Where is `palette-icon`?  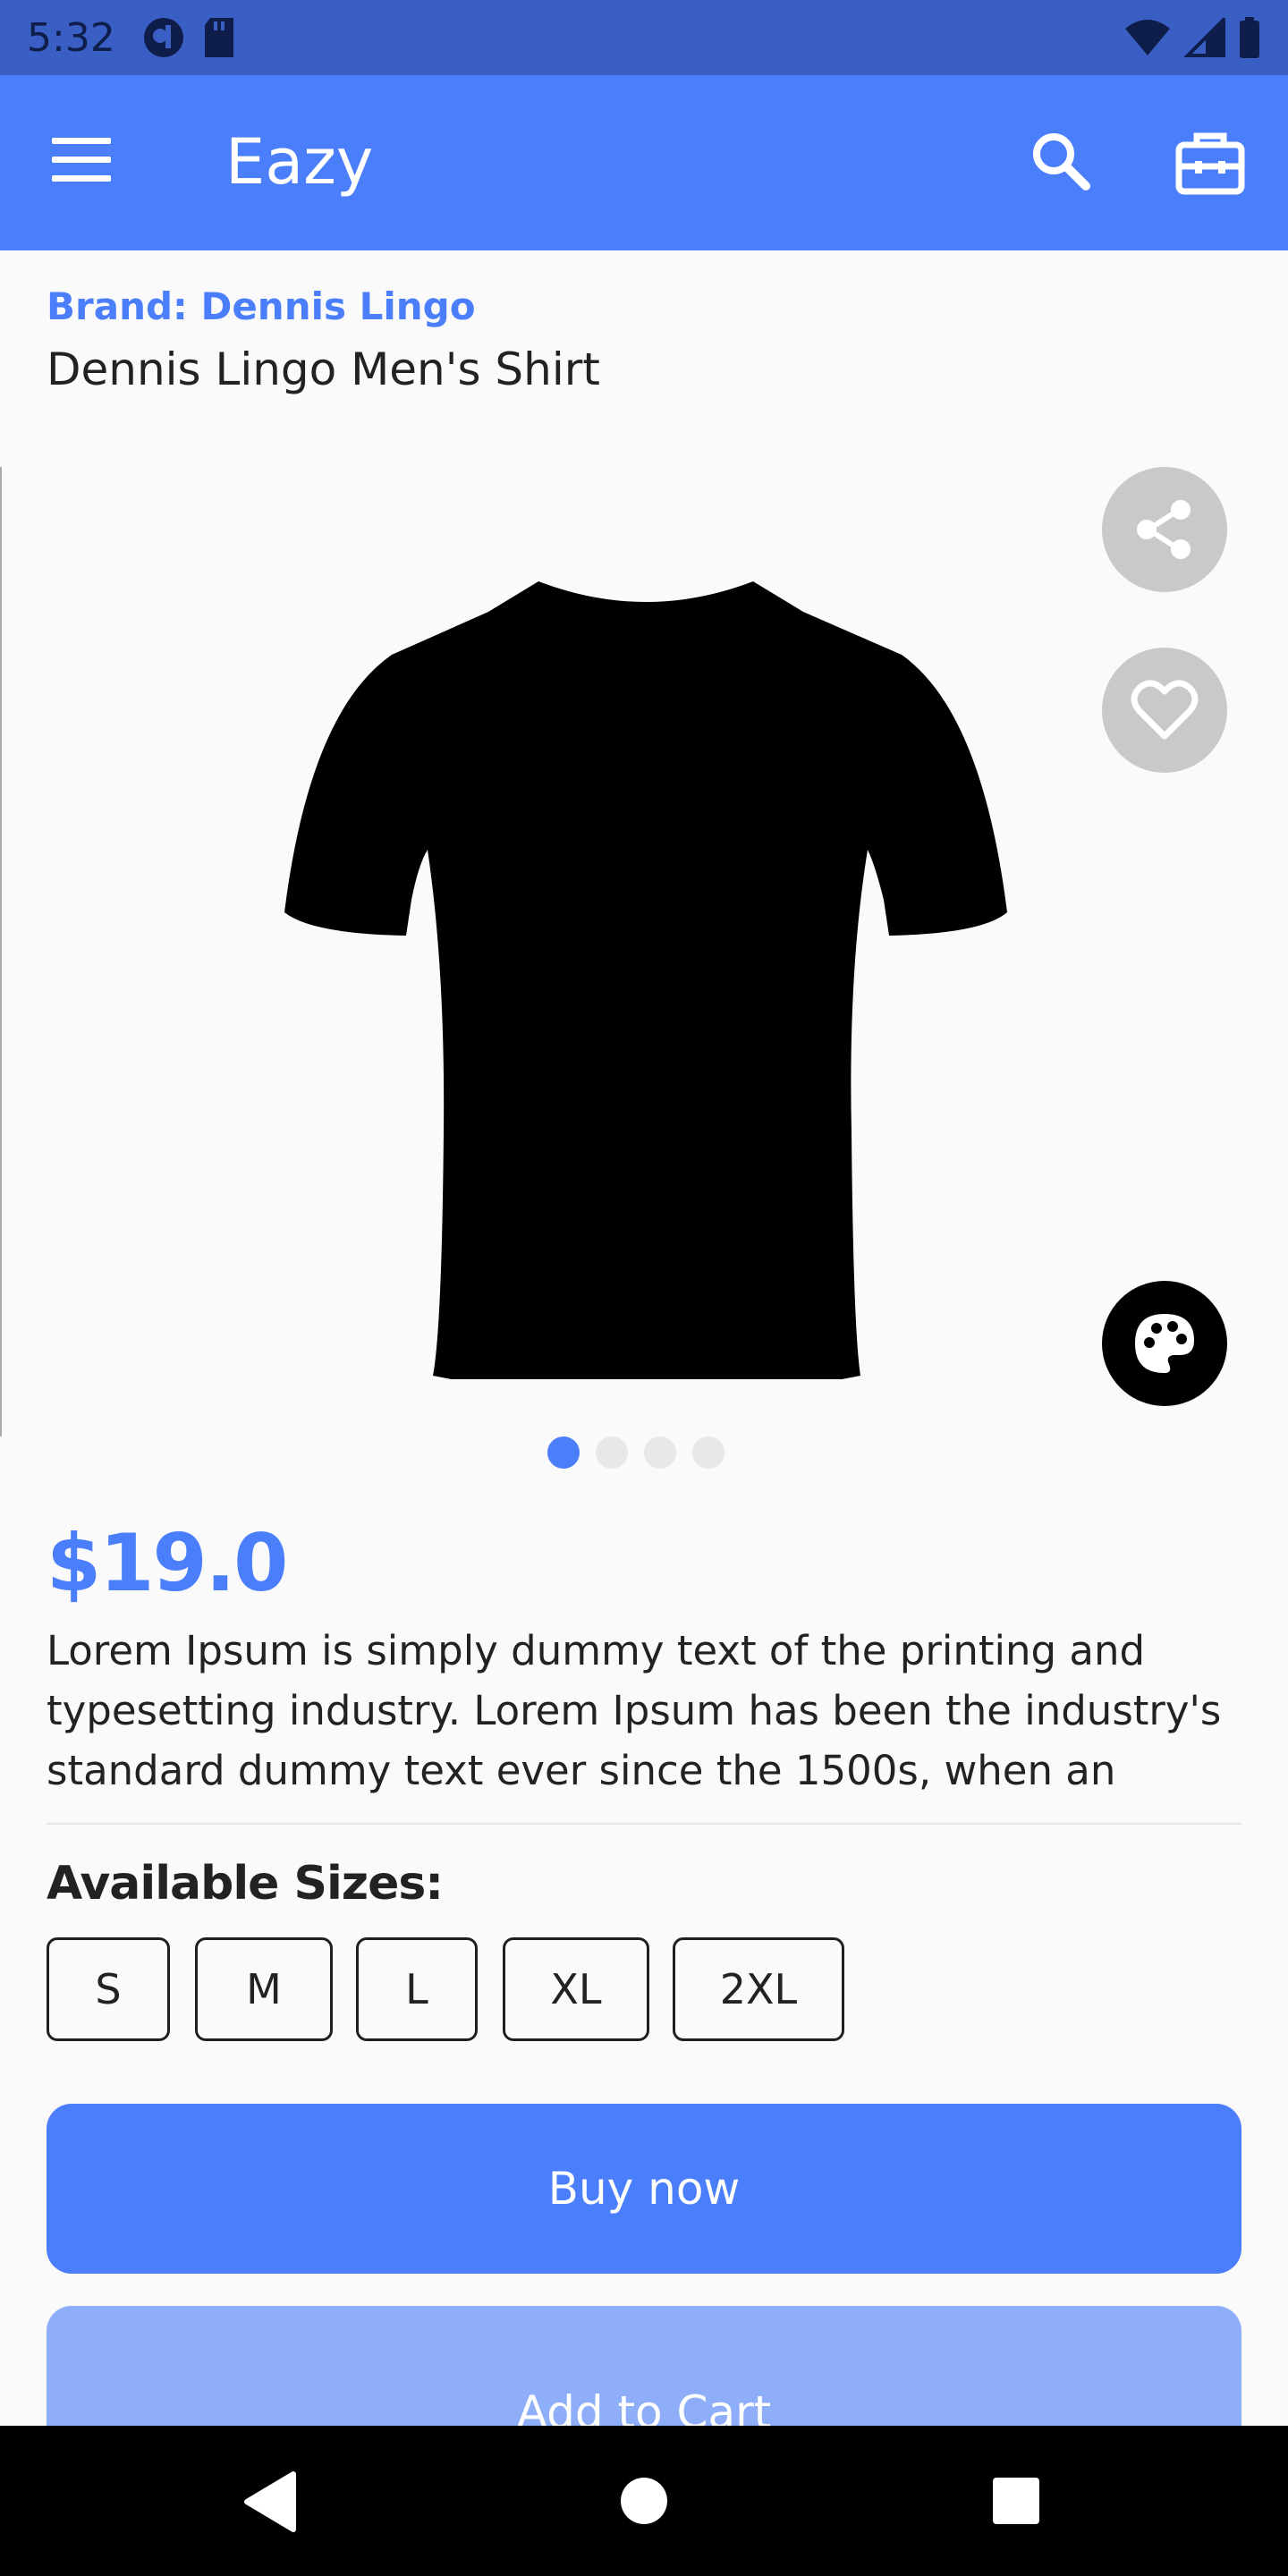 palette-icon is located at coordinates (1164, 1343).